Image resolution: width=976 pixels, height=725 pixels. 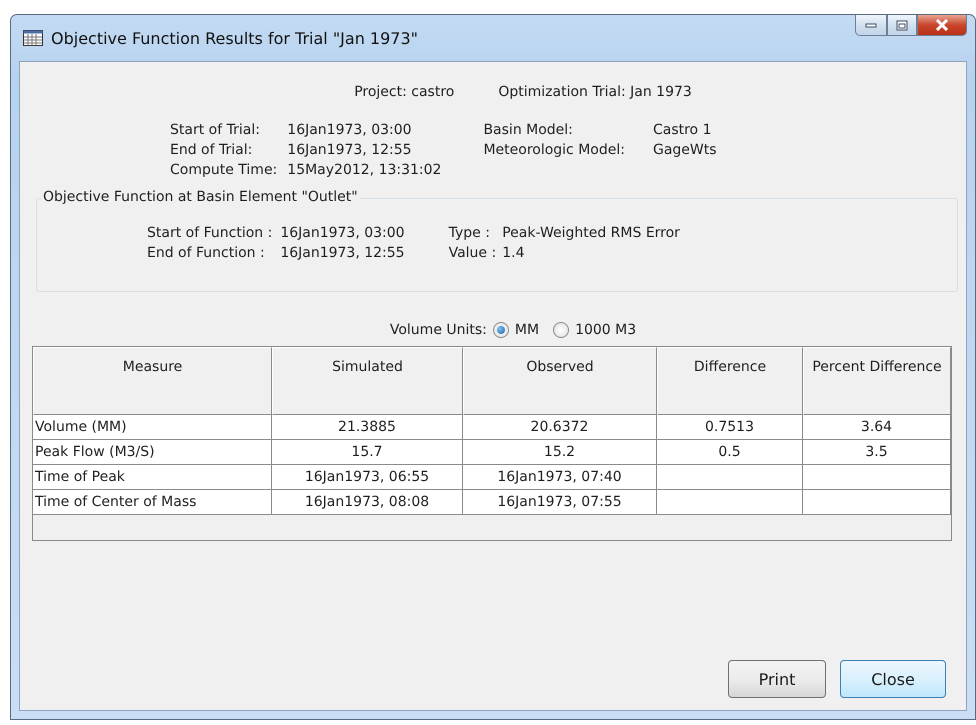 What do you see at coordinates (215, 130) in the screenshot?
I see `field-label: Start of Trial:` at bounding box center [215, 130].